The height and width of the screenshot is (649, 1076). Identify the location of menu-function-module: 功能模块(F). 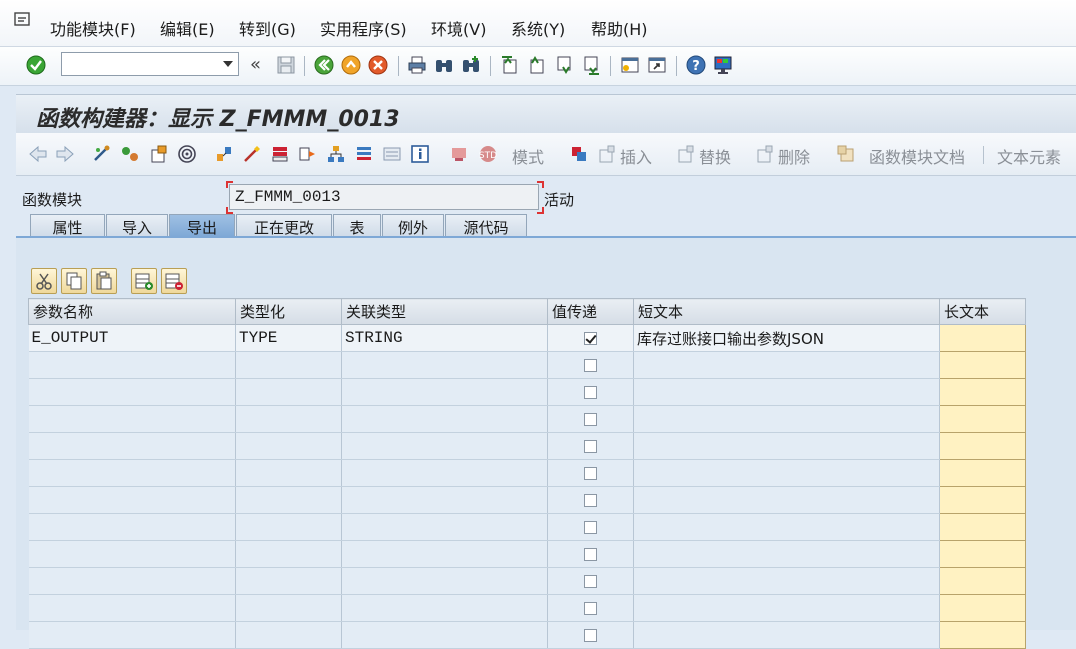
(93, 28).